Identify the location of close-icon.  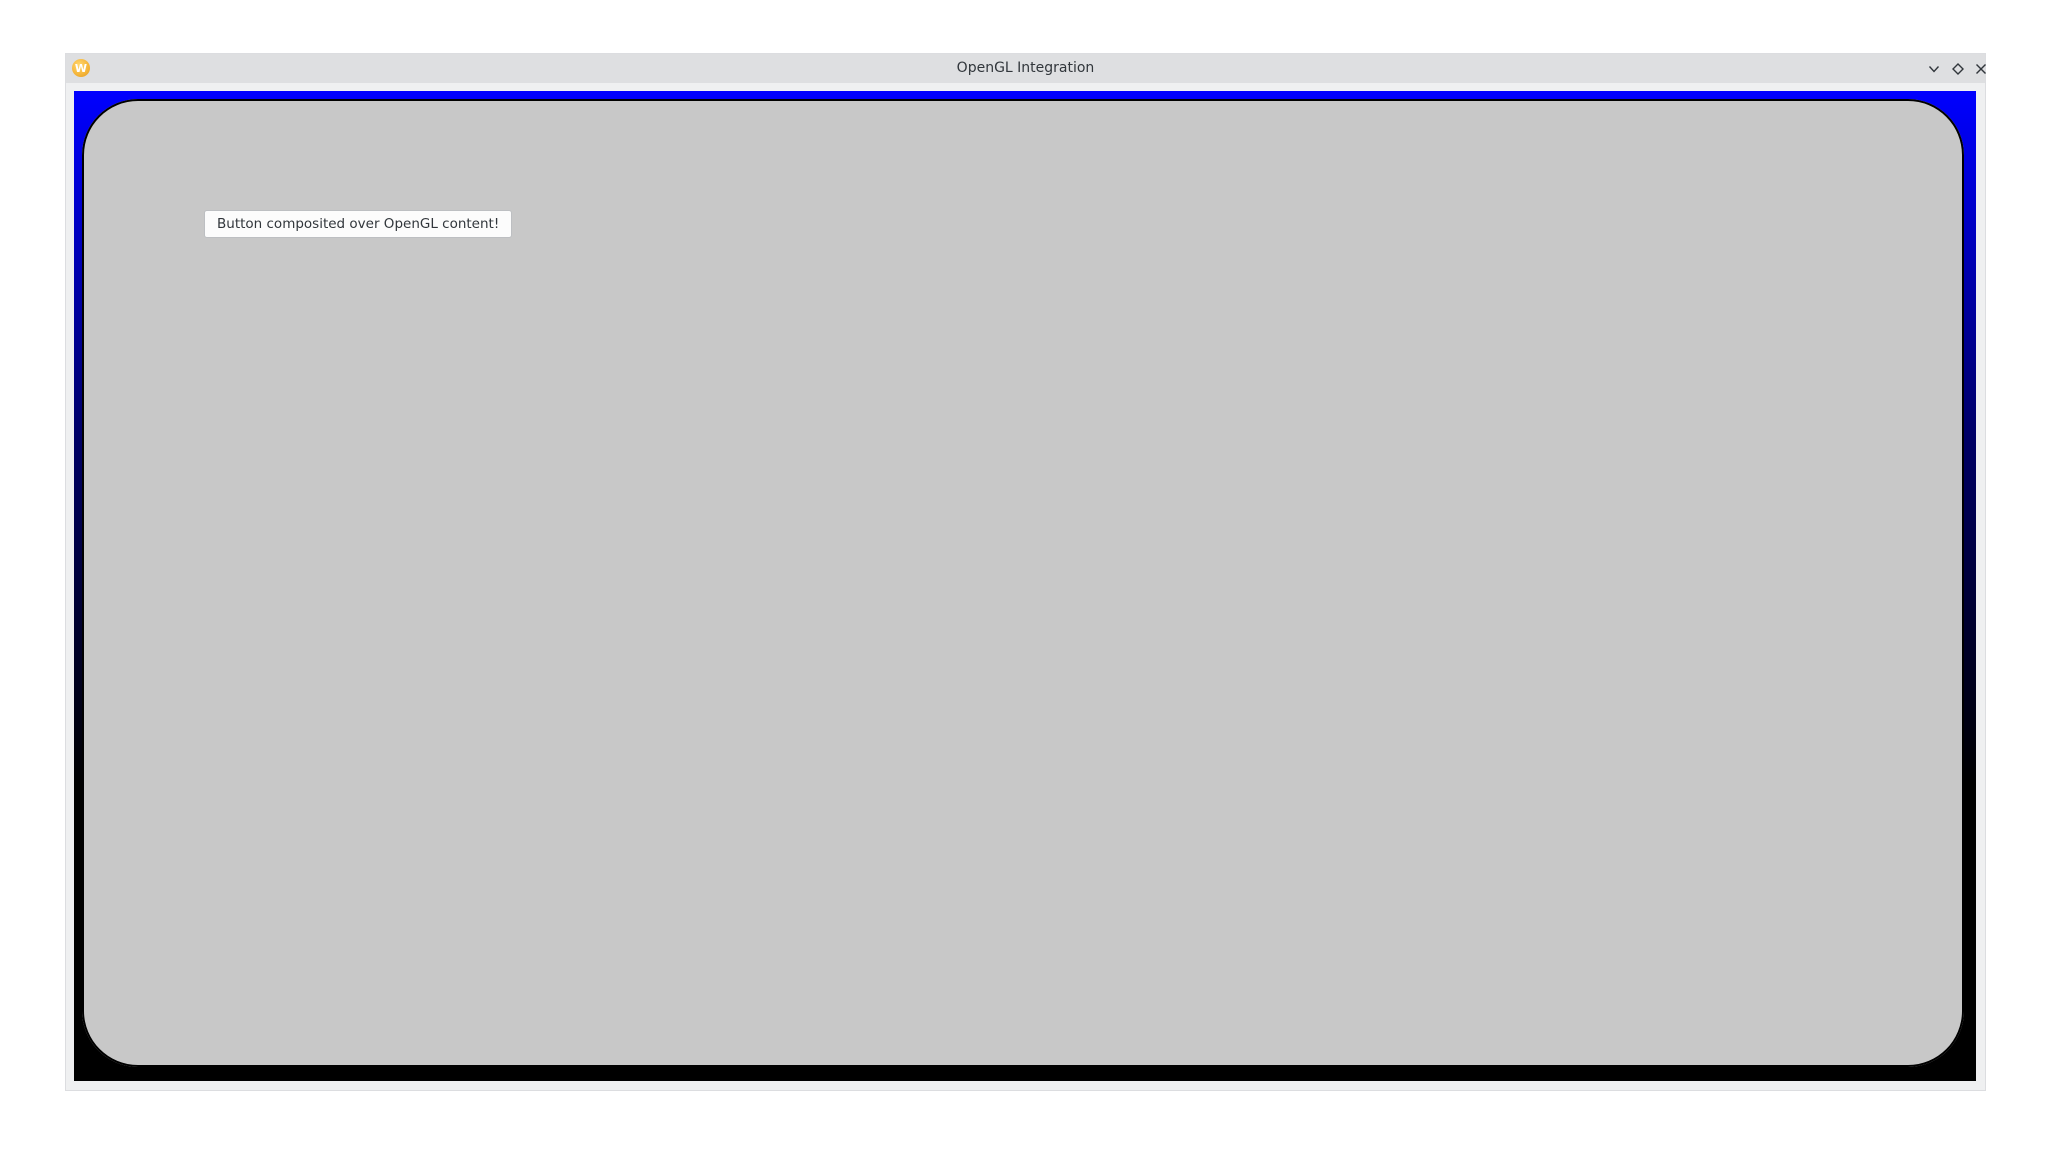
(1981, 69).